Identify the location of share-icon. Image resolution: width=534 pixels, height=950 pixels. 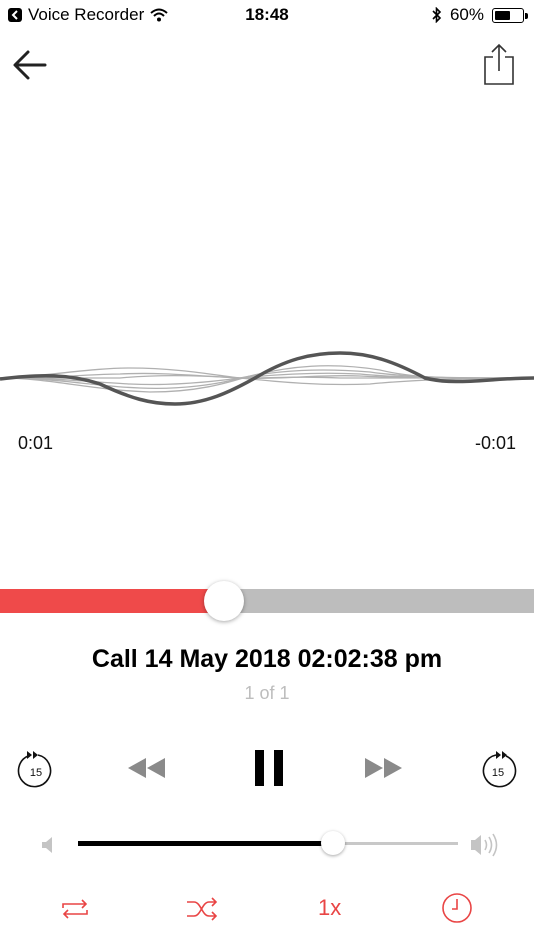
(499, 64).